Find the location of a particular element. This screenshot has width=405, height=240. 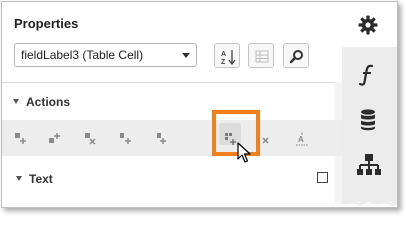

hierarchy-icon is located at coordinates (369, 165).